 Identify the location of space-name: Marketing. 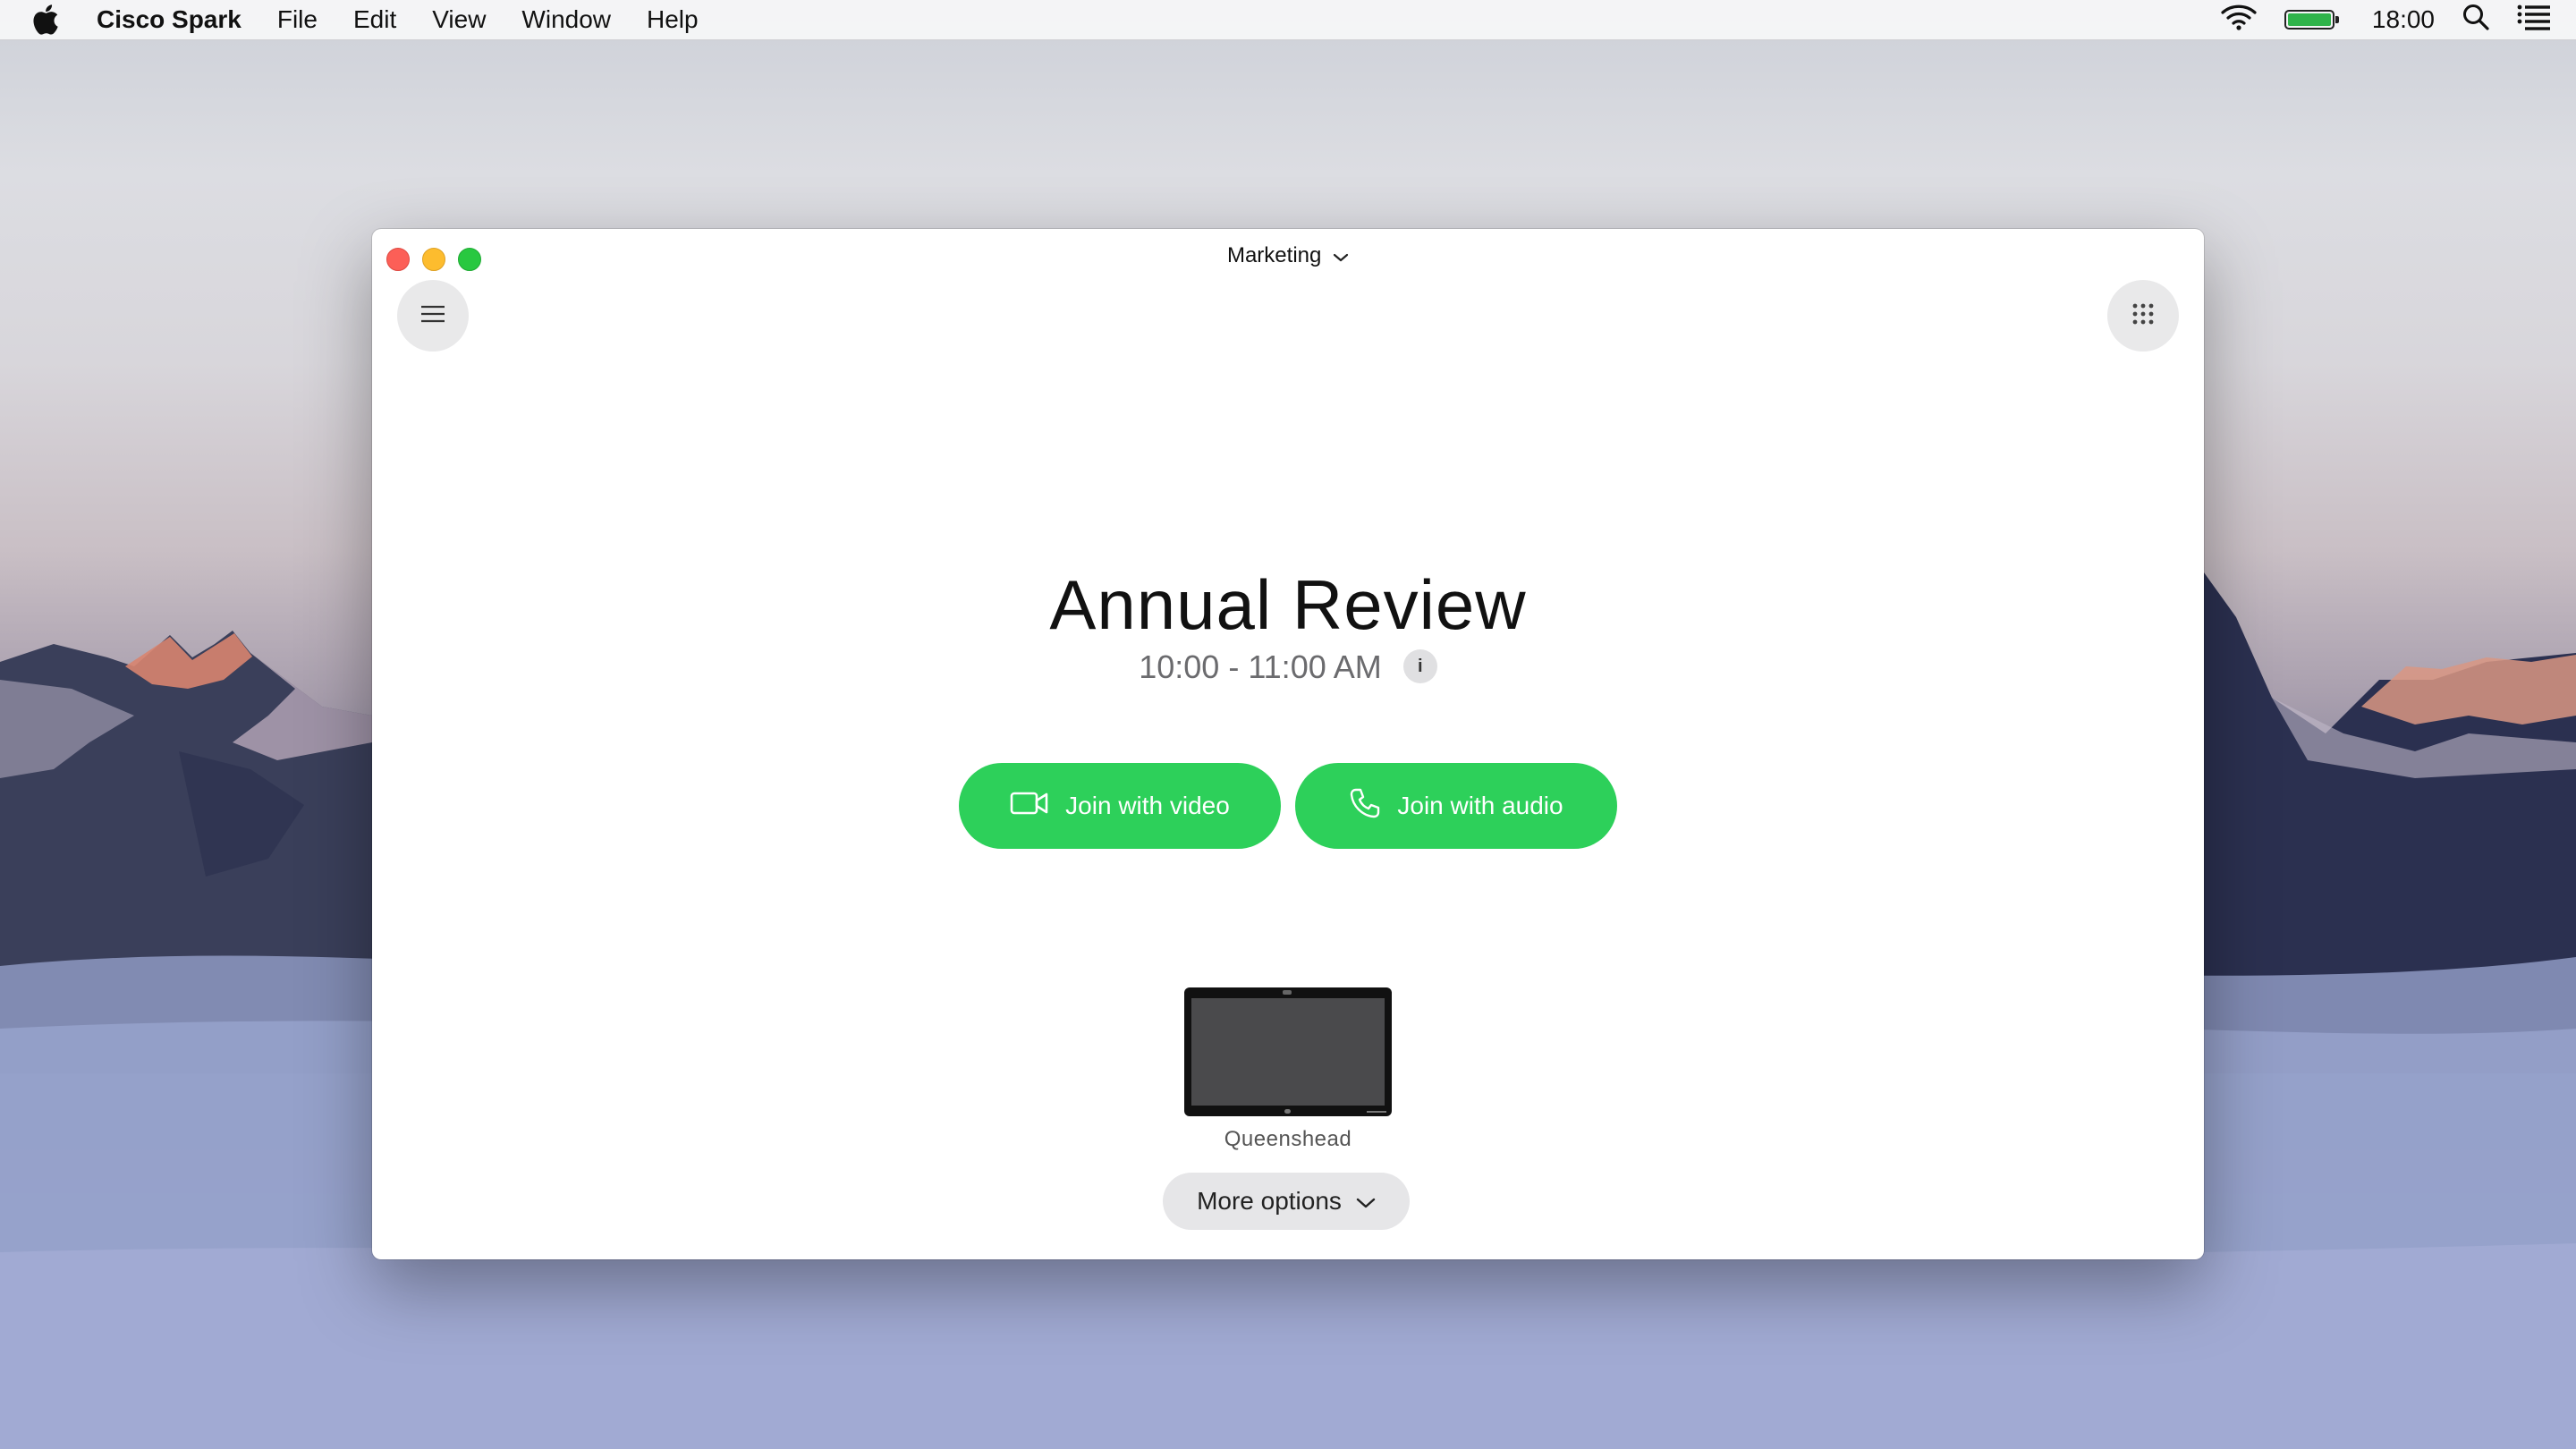
(1274, 255).